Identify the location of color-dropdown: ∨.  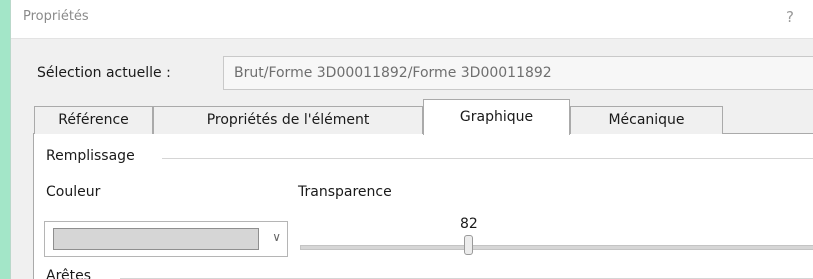
(166, 239).